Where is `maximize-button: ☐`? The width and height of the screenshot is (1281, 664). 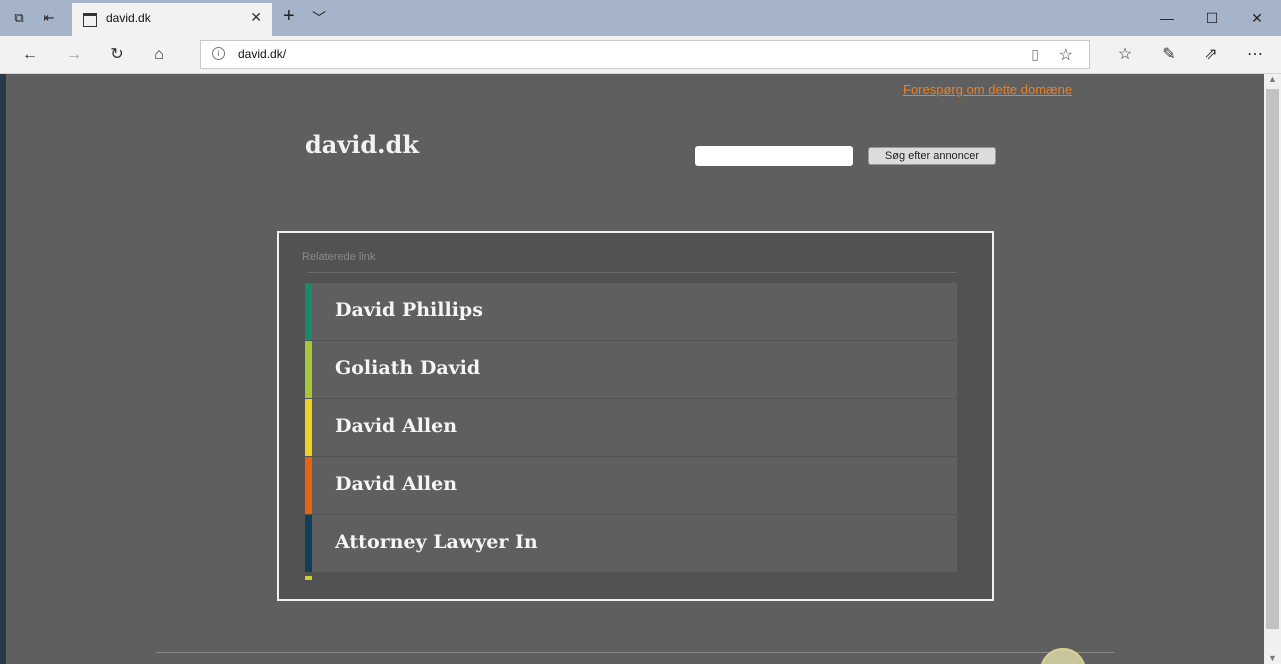 maximize-button: ☐ is located at coordinates (1212, 18).